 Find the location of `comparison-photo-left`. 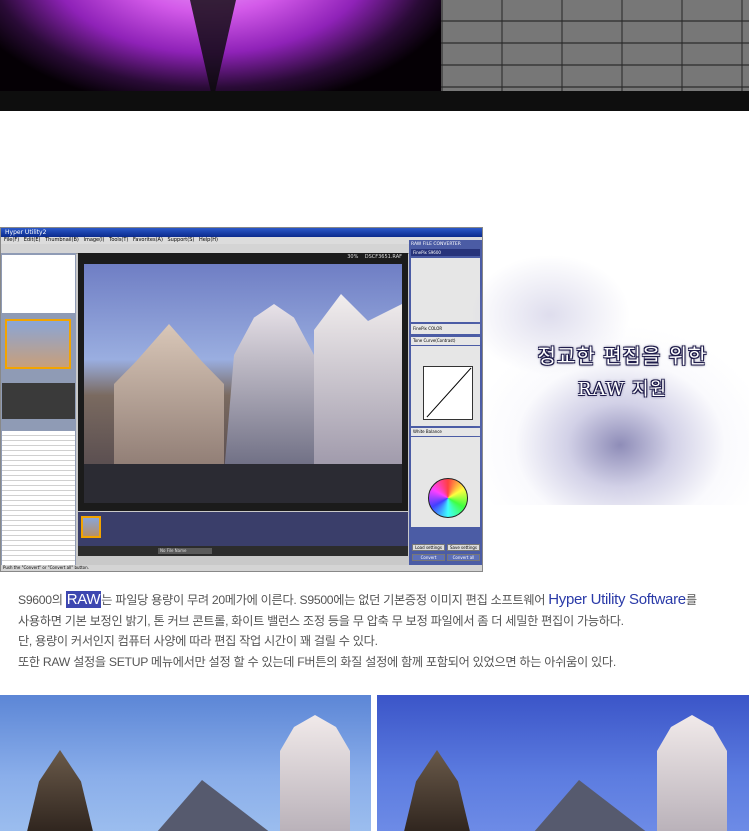

comparison-photo-left is located at coordinates (185, 763).